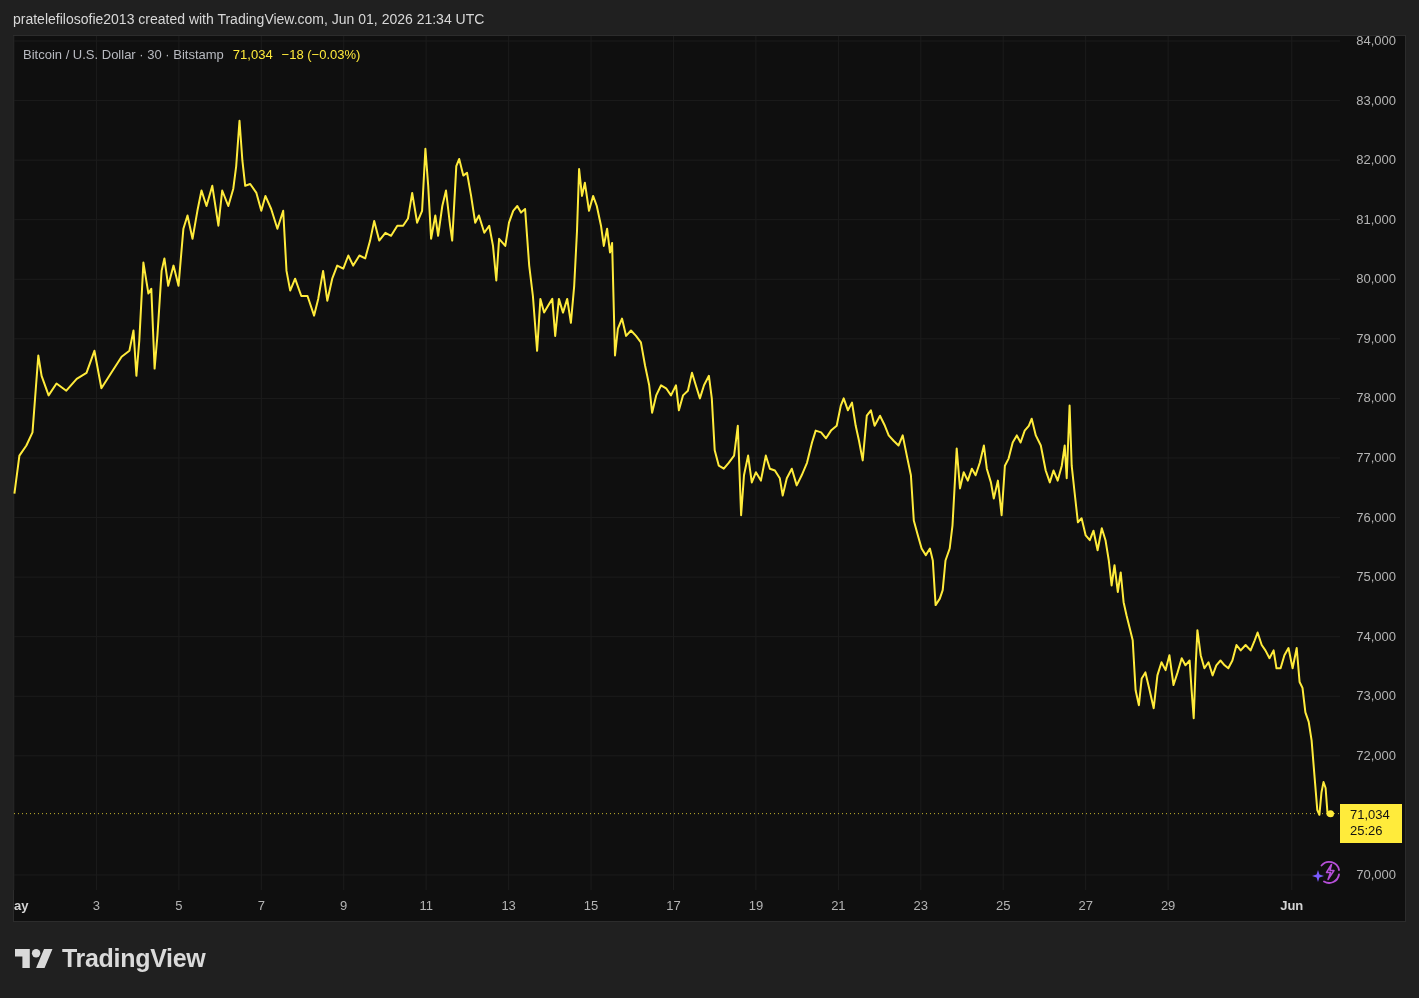 This screenshot has height=998, width=1419. What do you see at coordinates (756, 905) in the screenshot?
I see `time-axis-label: 19` at bounding box center [756, 905].